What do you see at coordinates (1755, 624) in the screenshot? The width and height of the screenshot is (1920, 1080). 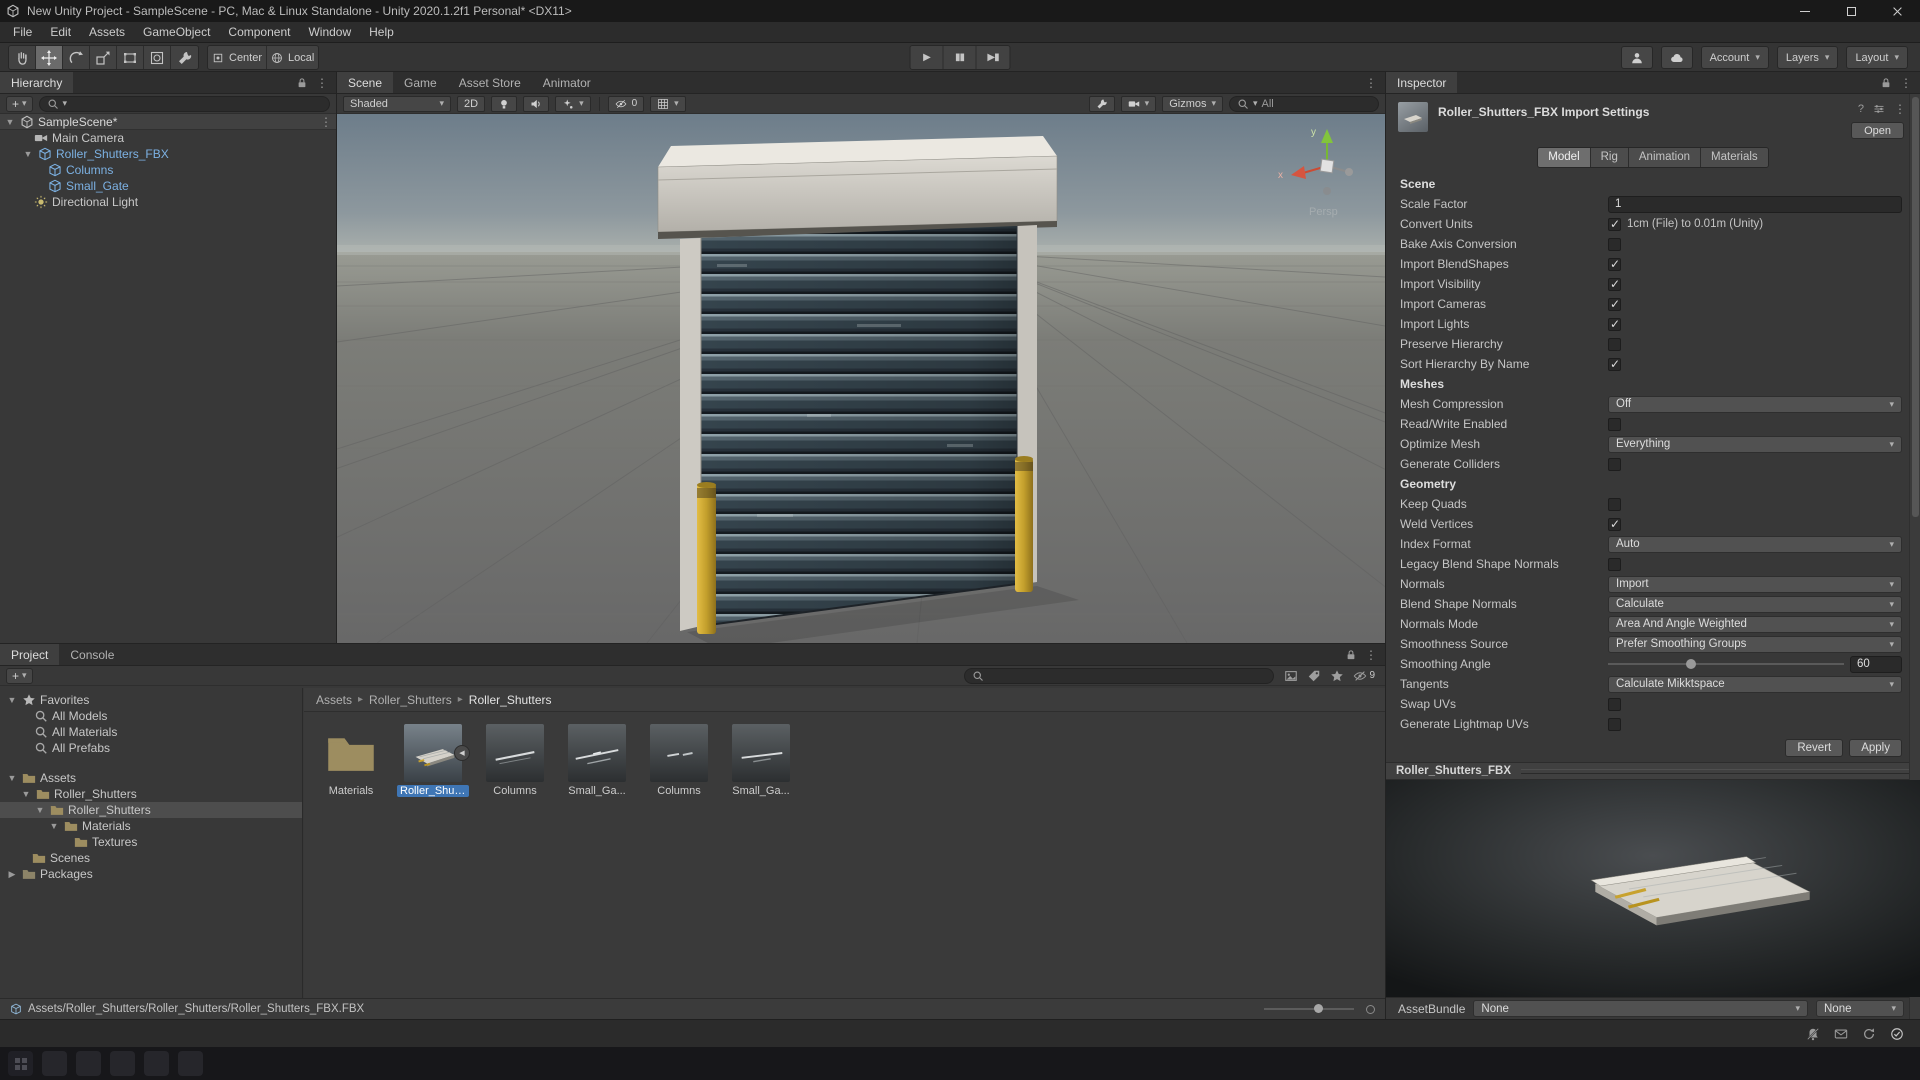 I see `dropdown: Area And Angle Weighted ▾` at bounding box center [1755, 624].